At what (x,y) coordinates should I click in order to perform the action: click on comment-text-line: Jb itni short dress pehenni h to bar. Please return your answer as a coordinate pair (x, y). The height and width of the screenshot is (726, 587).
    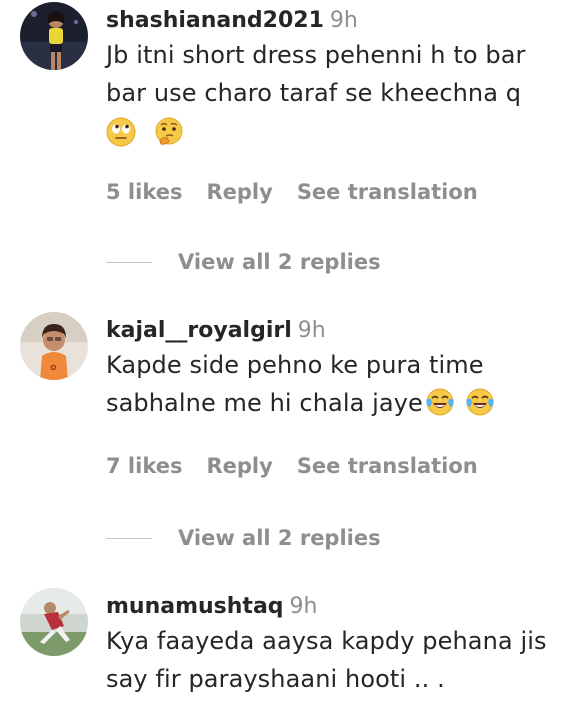
    Looking at the image, I should click on (316, 55).